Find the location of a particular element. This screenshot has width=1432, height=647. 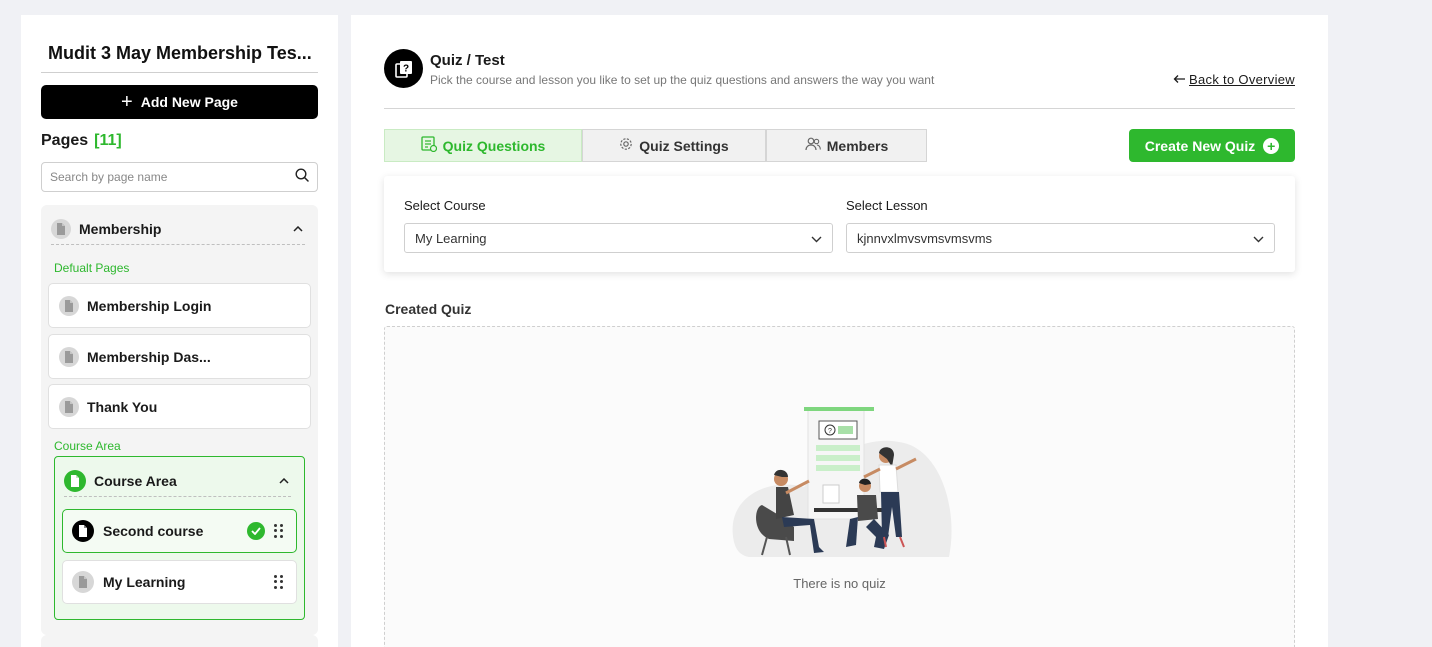

pages-heading: Pages [11] is located at coordinates (81, 141).